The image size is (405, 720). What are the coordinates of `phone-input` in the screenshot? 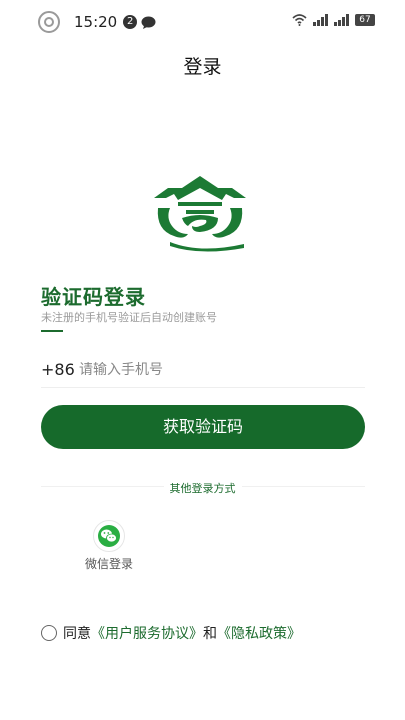 It's located at (214, 369).